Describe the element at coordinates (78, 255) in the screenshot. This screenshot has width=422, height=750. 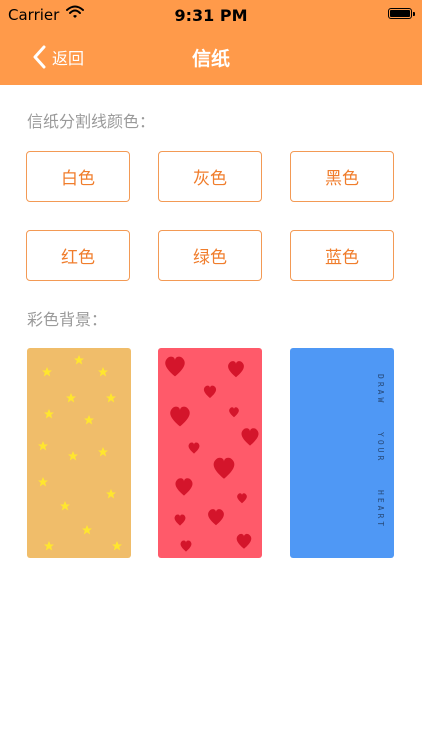
I see `divider-red-button: 红色` at that location.